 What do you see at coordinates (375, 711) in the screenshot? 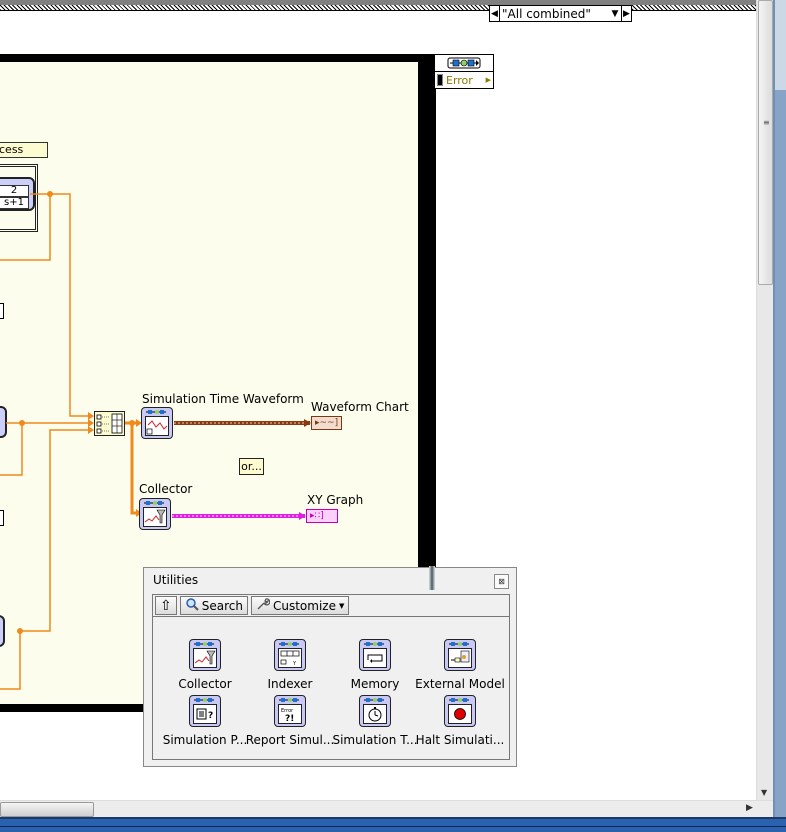
I see `simulation-time-icon` at bounding box center [375, 711].